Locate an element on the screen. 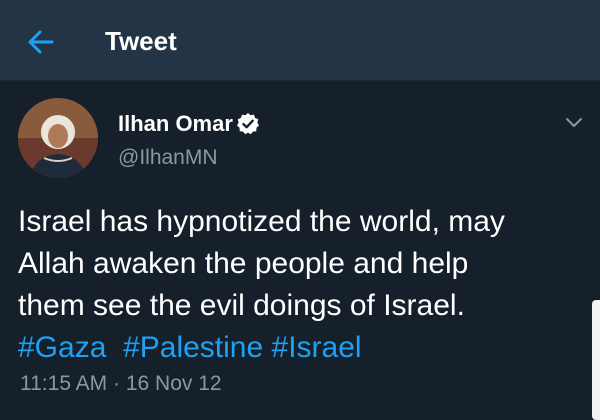 The width and height of the screenshot is (600, 420). verified-badge-icon is located at coordinates (248, 124).